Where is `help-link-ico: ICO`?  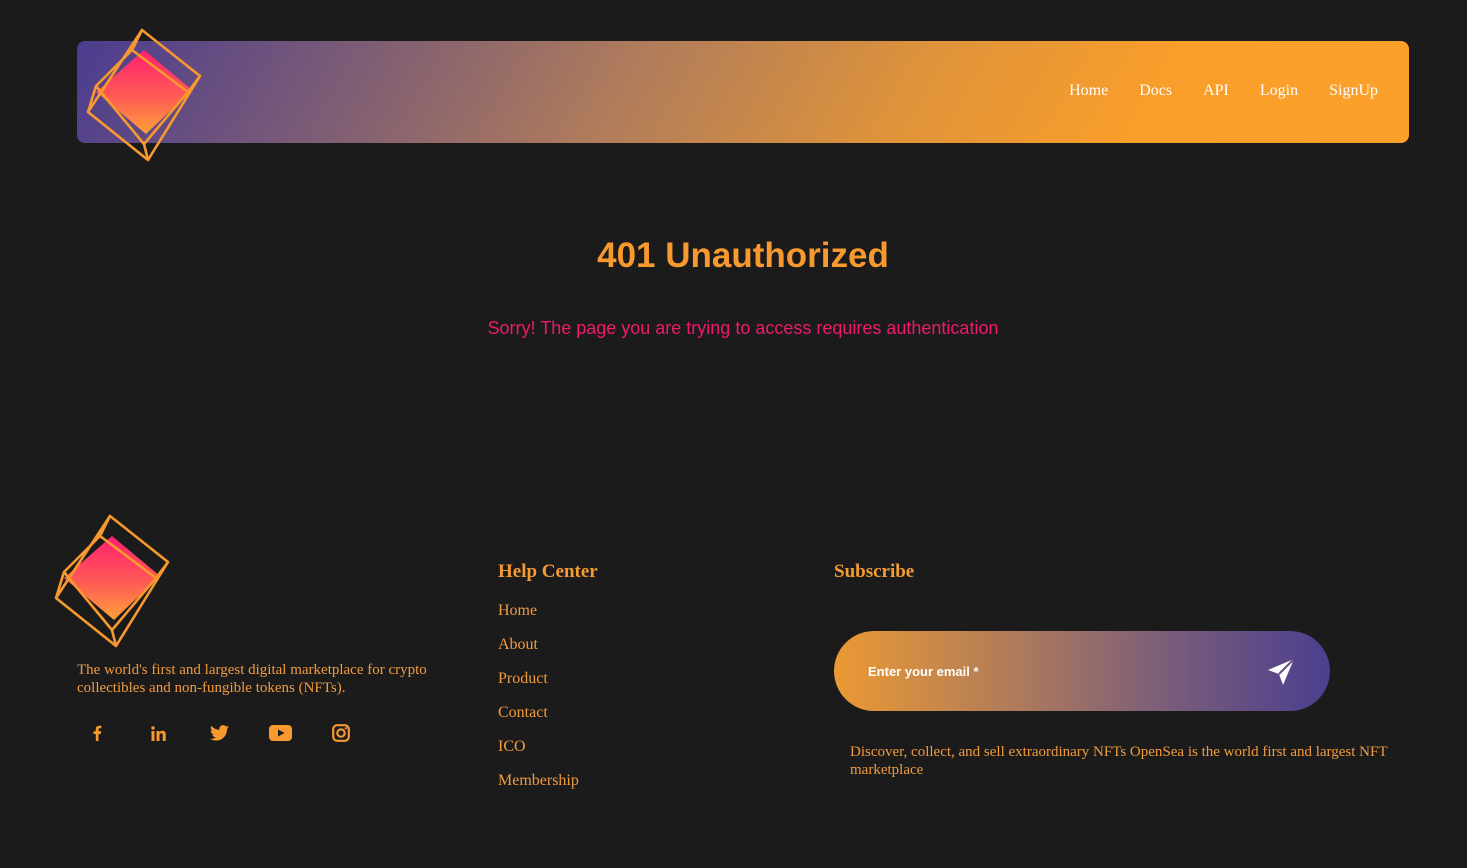
help-link-ico: ICO is located at coordinates (538, 754).